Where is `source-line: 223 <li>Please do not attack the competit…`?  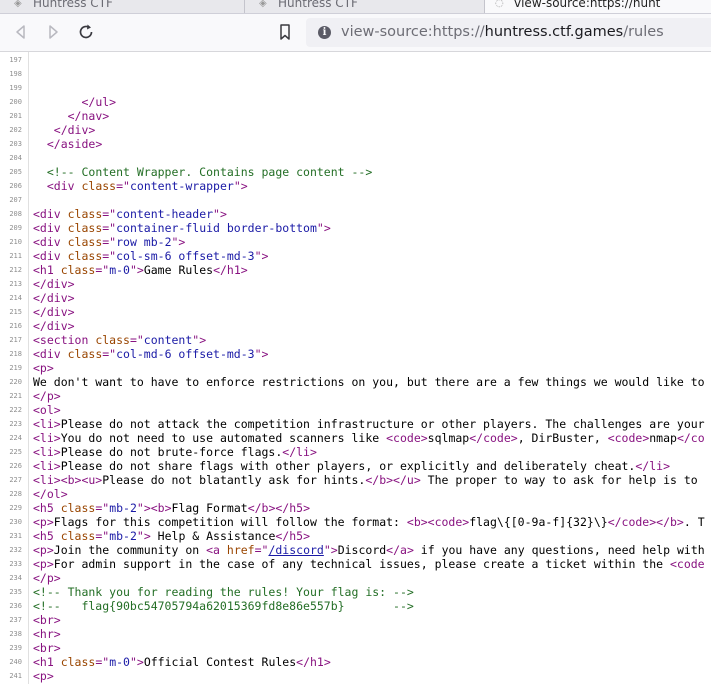 source-line: 223 <li>Please do not attack the competit… is located at coordinates (355, 424).